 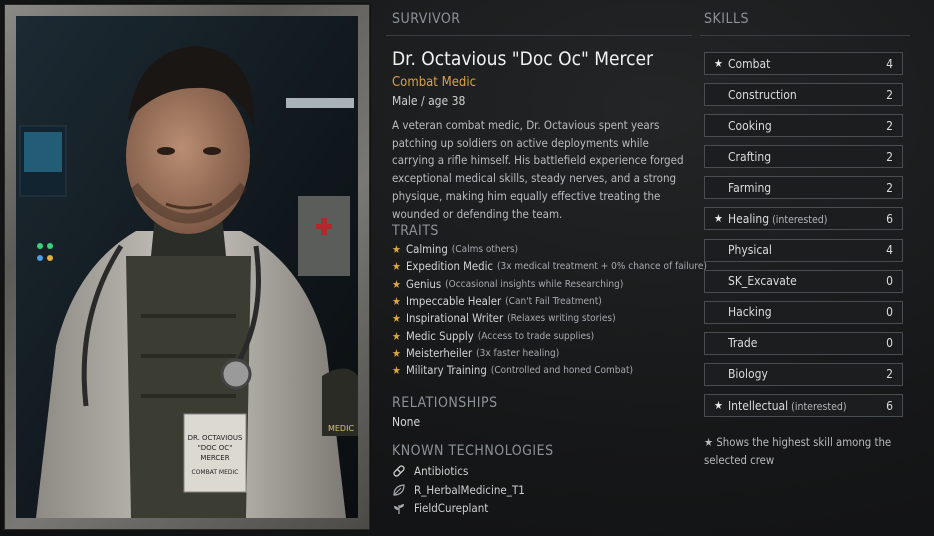 I want to click on skill-row-crafting: Crafting 2, so click(x=803, y=157).